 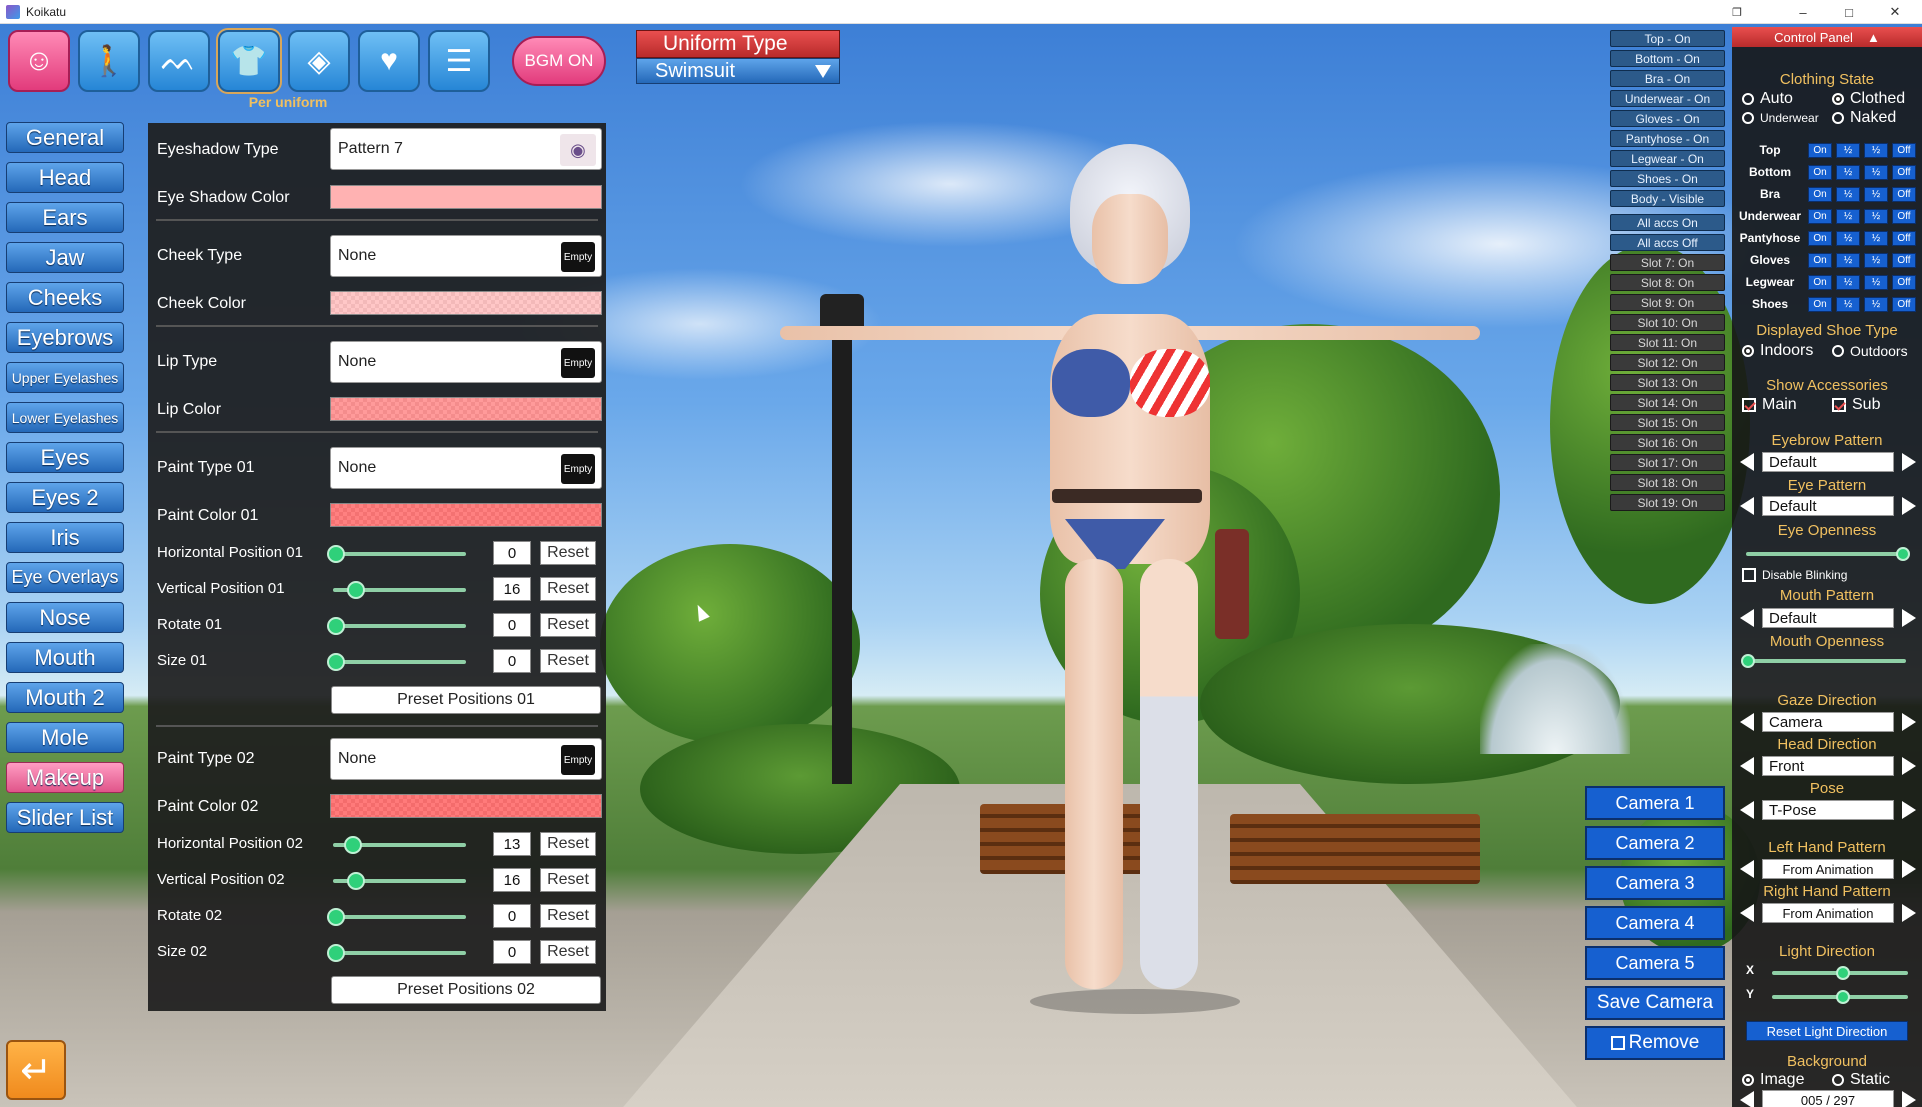 I want to click on category-upper-eyelashes: Upper Eyelashes, so click(x=65, y=377).